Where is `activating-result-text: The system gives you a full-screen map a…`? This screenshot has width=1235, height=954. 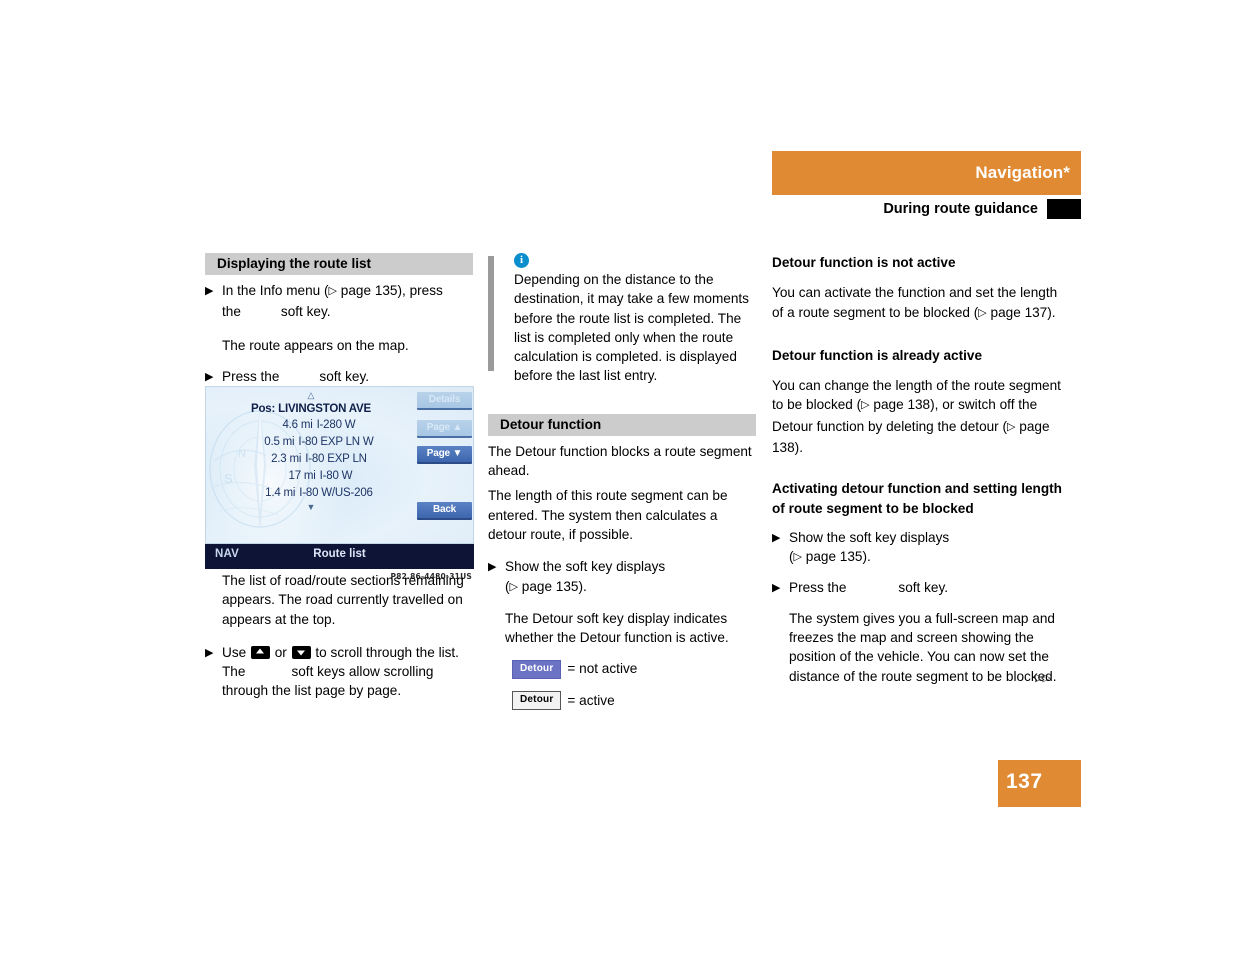 activating-result-text: The system gives you a full-screen map a… is located at coordinates (923, 647).